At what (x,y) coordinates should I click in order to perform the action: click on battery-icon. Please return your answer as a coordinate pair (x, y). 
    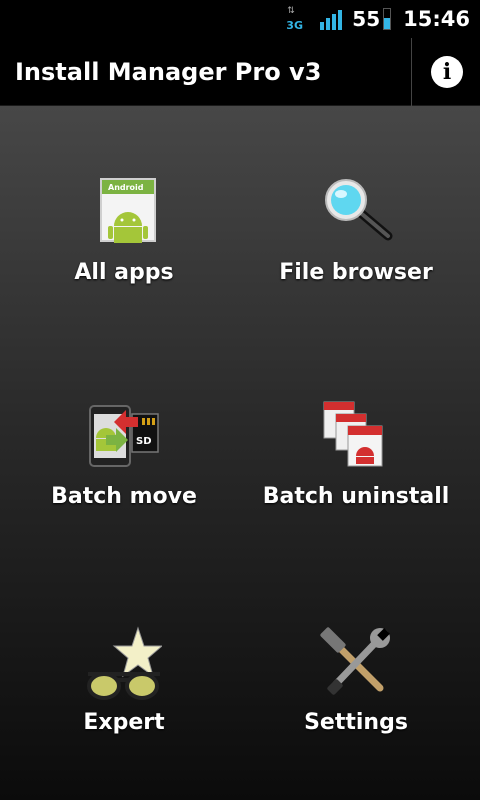
    Looking at the image, I should click on (387, 19).